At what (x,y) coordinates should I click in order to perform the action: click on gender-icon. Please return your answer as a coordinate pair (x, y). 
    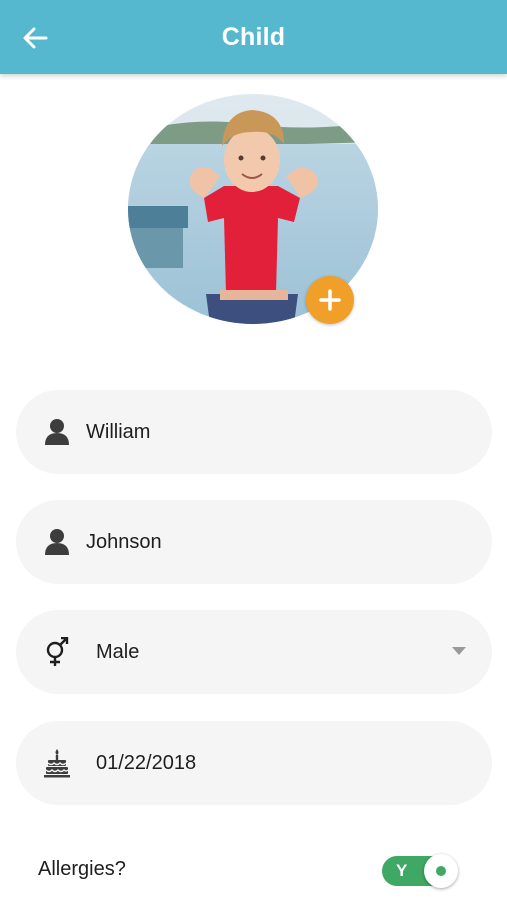
    Looking at the image, I should click on (57, 651).